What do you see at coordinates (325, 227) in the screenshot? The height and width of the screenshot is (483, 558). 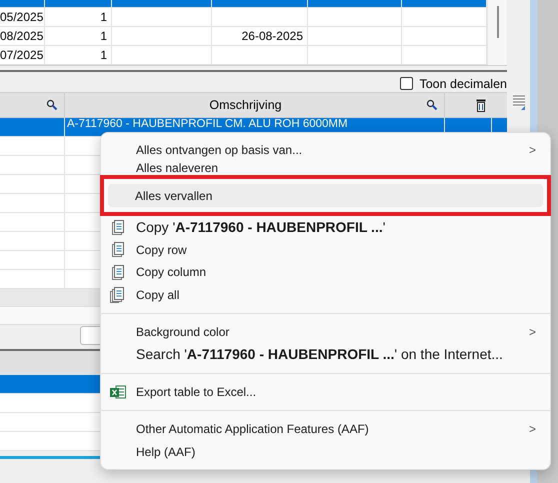 I see `menu-item: Copy 'A-7117960 - HAUBENPROFIL ...'` at bounding box center [325, 227].